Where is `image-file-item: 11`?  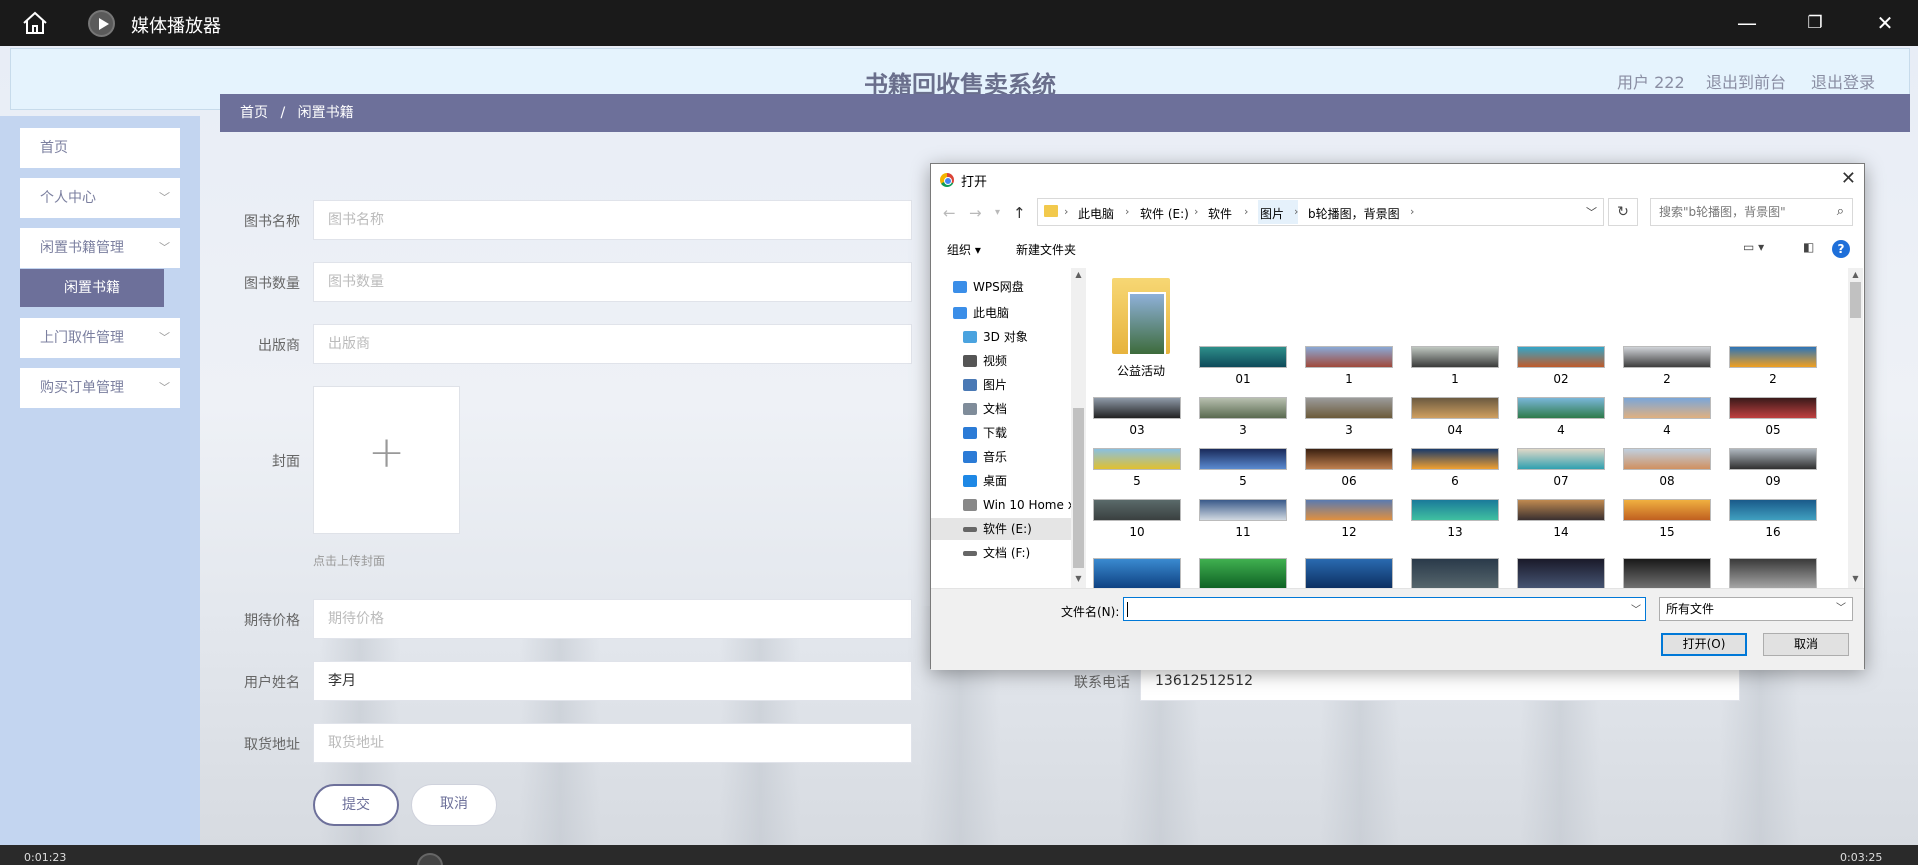 image-file-item: 11 is located at coordinates (1243, 524).